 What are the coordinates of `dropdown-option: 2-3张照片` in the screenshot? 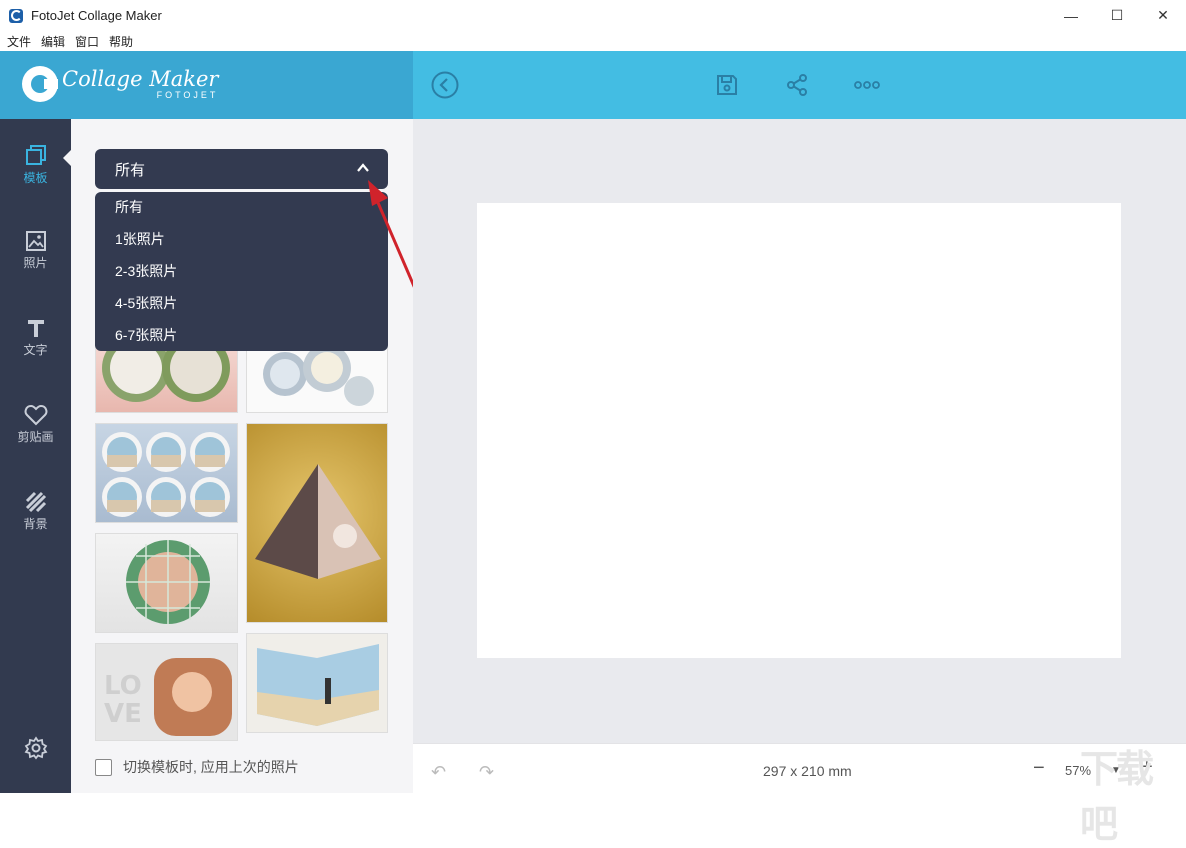 It's located at (241, 279).